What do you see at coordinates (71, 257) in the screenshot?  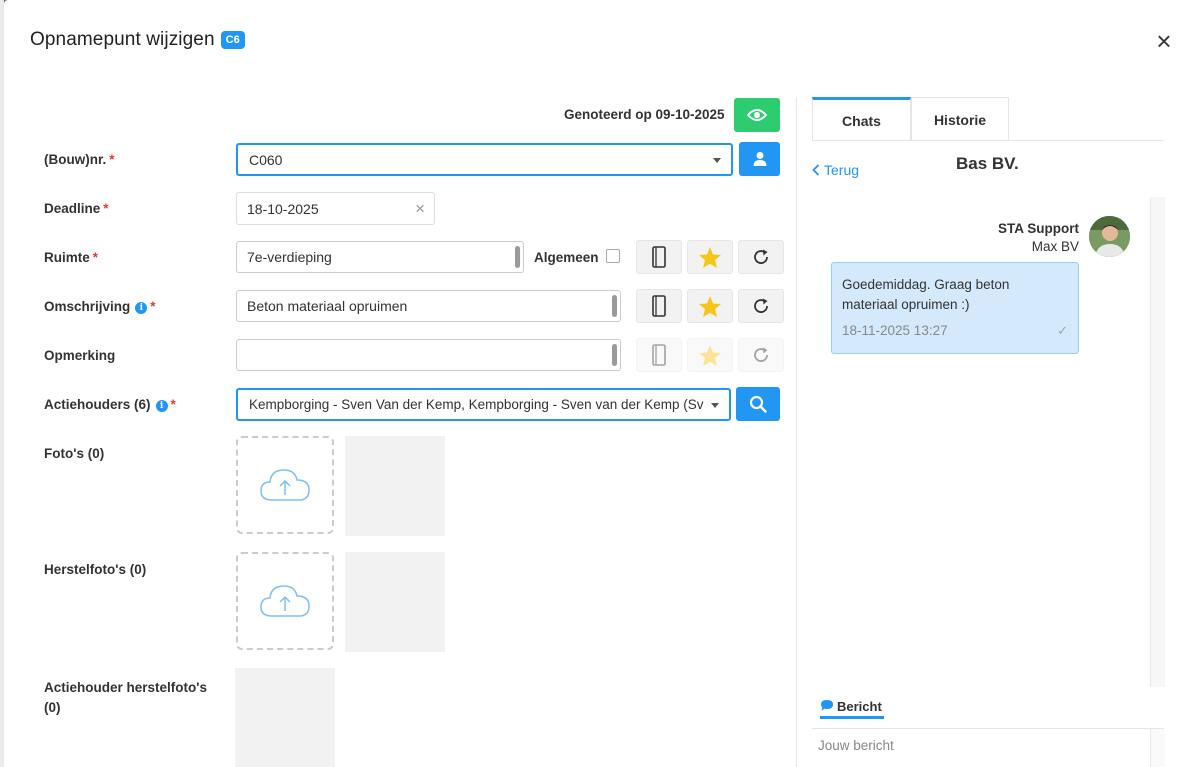 I see `ruimte-label: Ruimte *` at bounding box center [71, 257].